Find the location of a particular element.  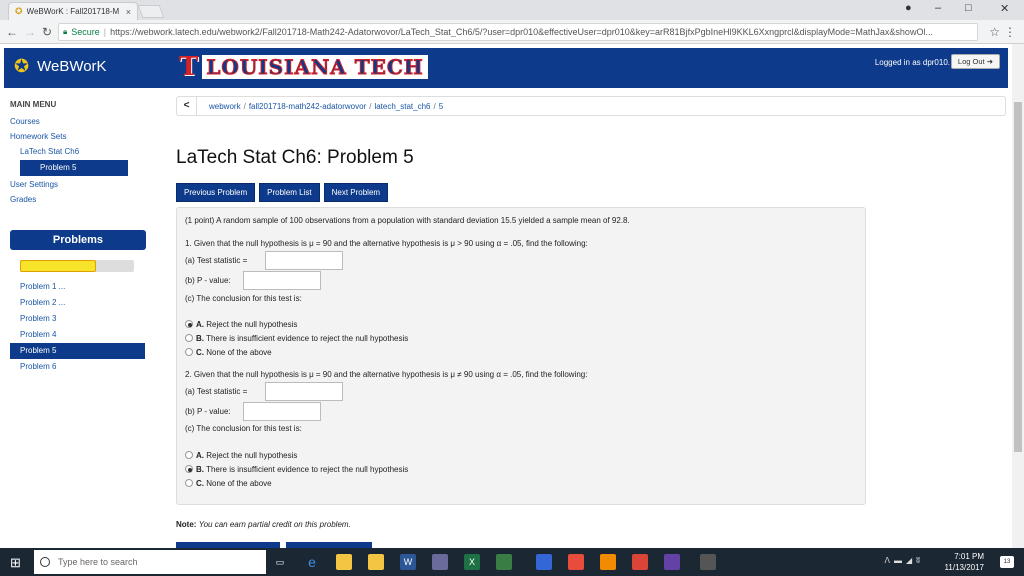

menu-grades: Grades is located at coordinates (78, 200).